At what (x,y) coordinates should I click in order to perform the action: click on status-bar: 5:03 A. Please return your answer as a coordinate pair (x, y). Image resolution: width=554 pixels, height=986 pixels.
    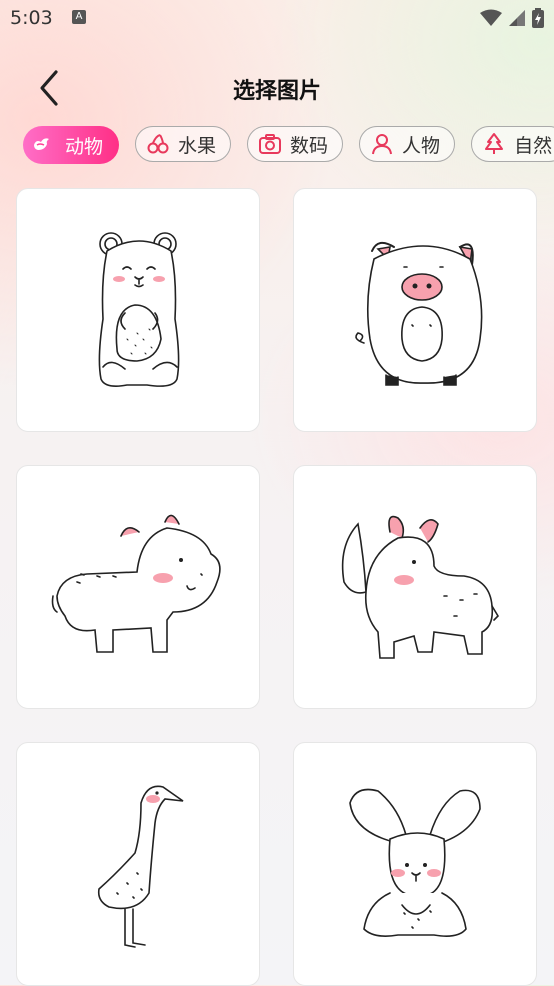
    Looking at the image, I should click on (277, 18).